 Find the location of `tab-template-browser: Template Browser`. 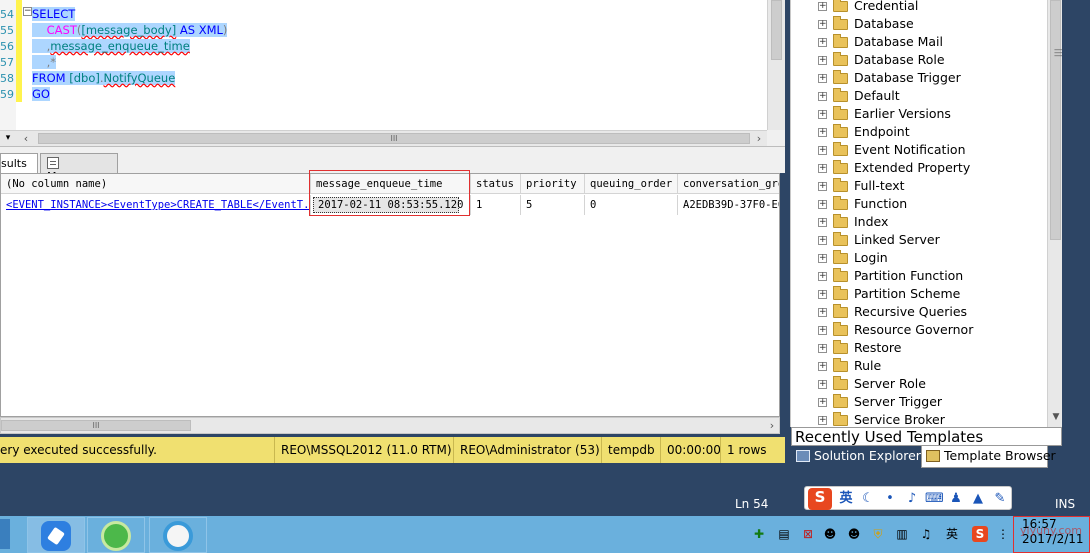

tab-template-browser: Template Browser is located at coordinates (988, 457).